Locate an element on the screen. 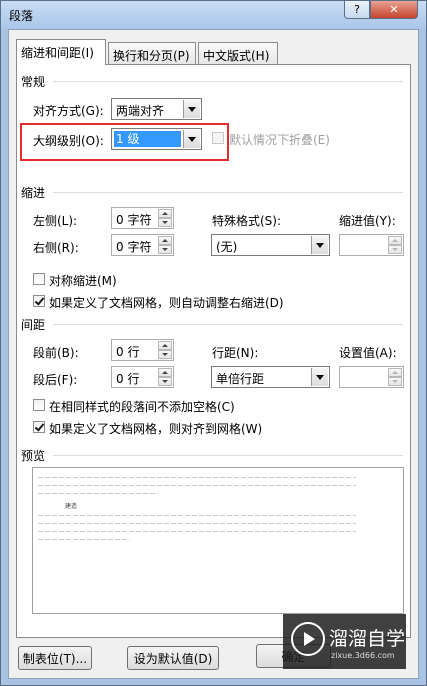 Image resolution: width=427 pixels, height=686 pixels. section-preview: 预览 is located at coordinates (33, 456).